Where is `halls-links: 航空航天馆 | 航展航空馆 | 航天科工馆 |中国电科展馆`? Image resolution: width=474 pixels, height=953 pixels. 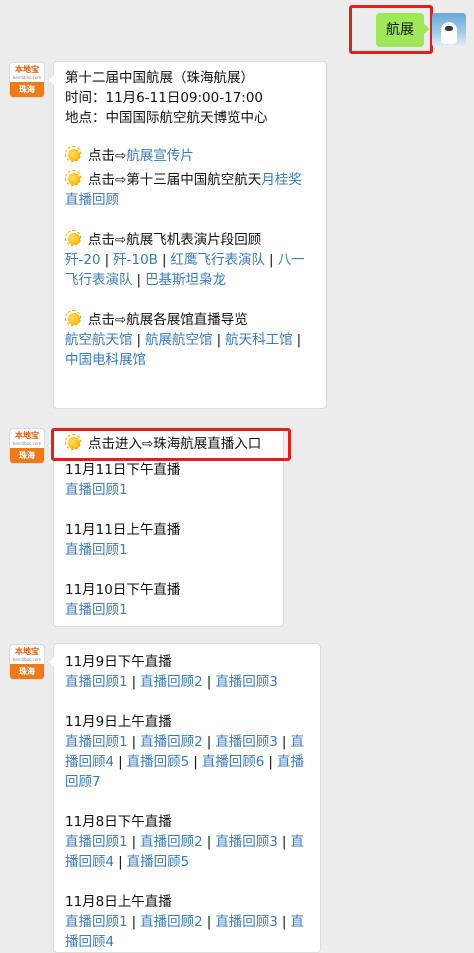
halls-links: 航空航天馆 | 航展航空馆 | 航天科工馆 |中国电科展馆 is located at coordinates (183, 350).